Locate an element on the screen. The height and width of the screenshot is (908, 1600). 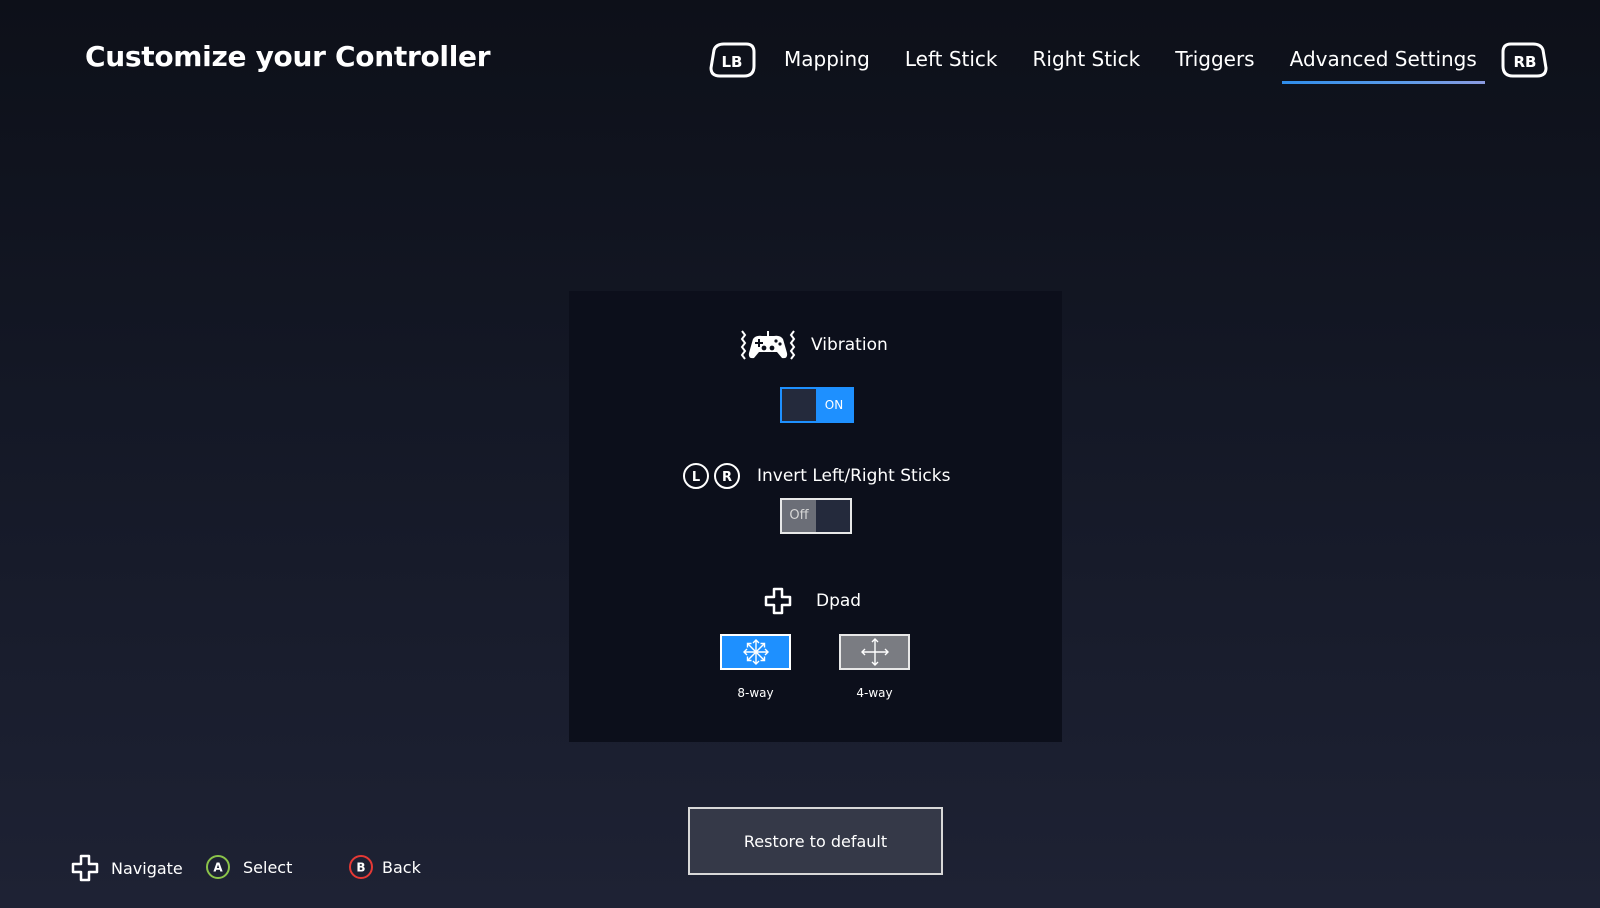
dpad-label: Dpad is located at coordinates (839, 601).